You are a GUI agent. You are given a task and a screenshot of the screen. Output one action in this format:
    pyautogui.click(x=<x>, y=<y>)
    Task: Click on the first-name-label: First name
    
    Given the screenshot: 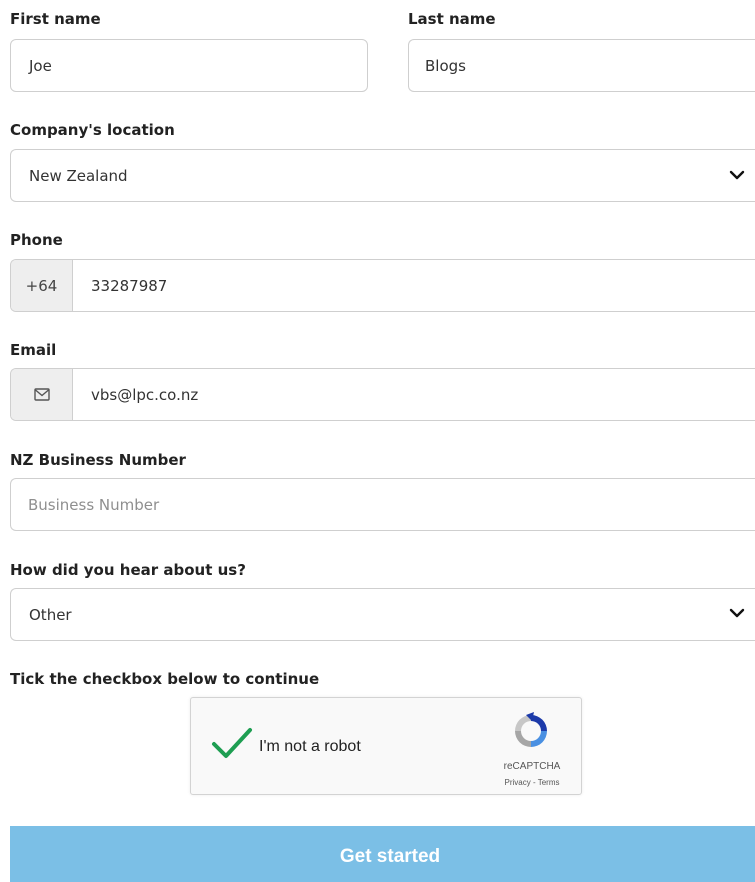 What is the action you would take?
    pyautogui.click(x=55, y=19)
    